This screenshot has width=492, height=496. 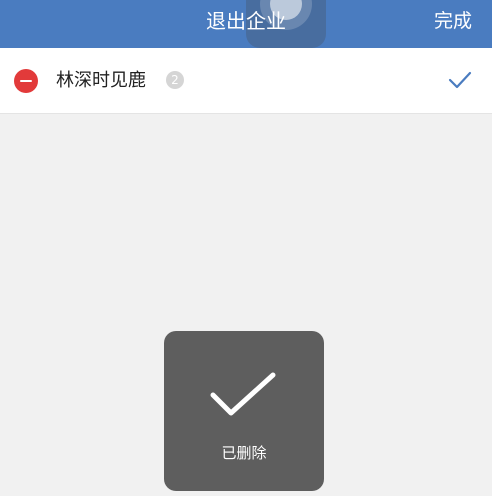 I want to click on minus-circle-icon, so click(x=26, y=81).